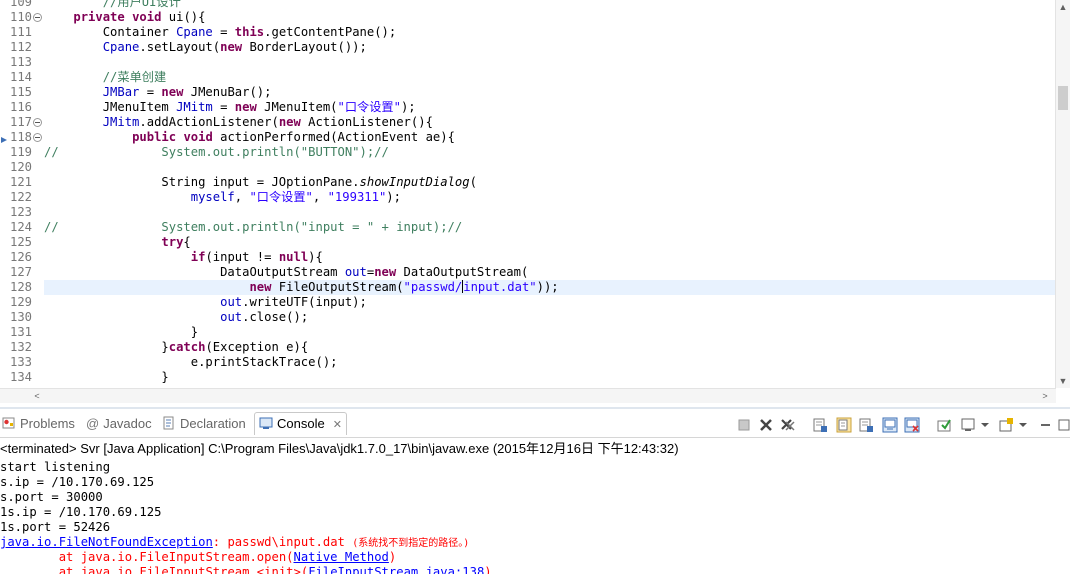  Describe the element at coordinates (550, 92) in the screenshot. I see `code-line: JMBar = new JMenuBar();` at that location.